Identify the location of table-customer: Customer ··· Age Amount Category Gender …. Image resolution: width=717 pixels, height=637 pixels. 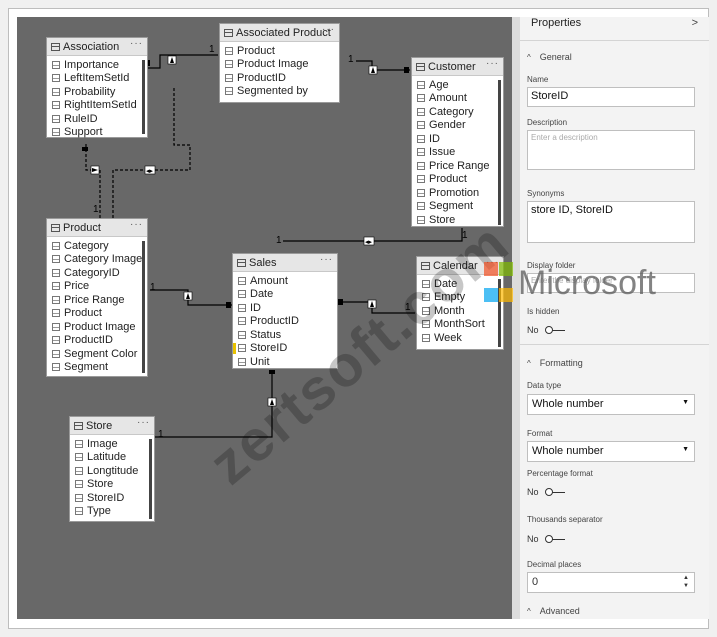
(457, 142).